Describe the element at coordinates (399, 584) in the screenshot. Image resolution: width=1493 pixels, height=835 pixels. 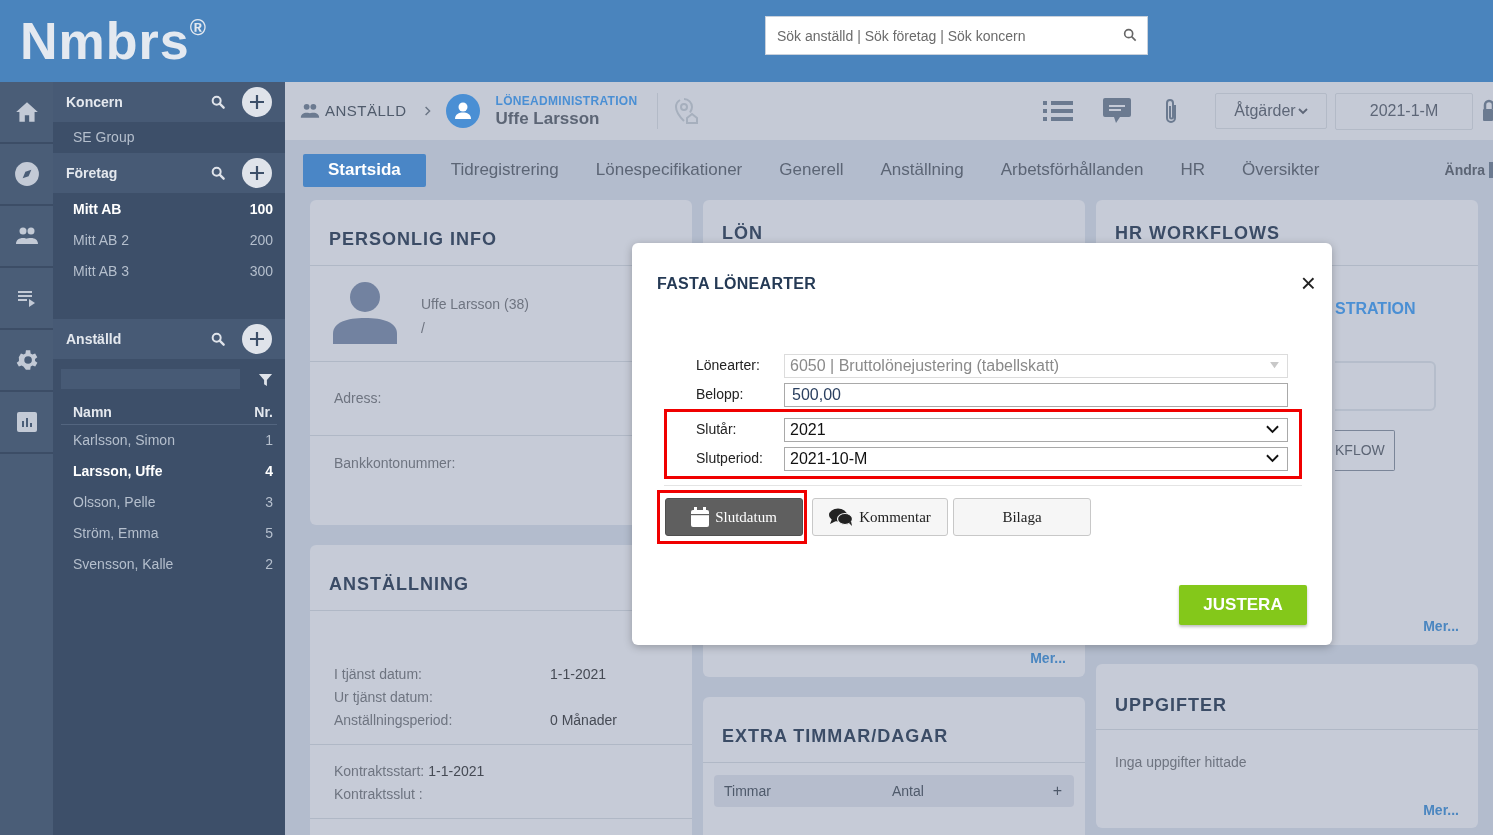
I see `card-title: ANSTÄLLNING` at that location.